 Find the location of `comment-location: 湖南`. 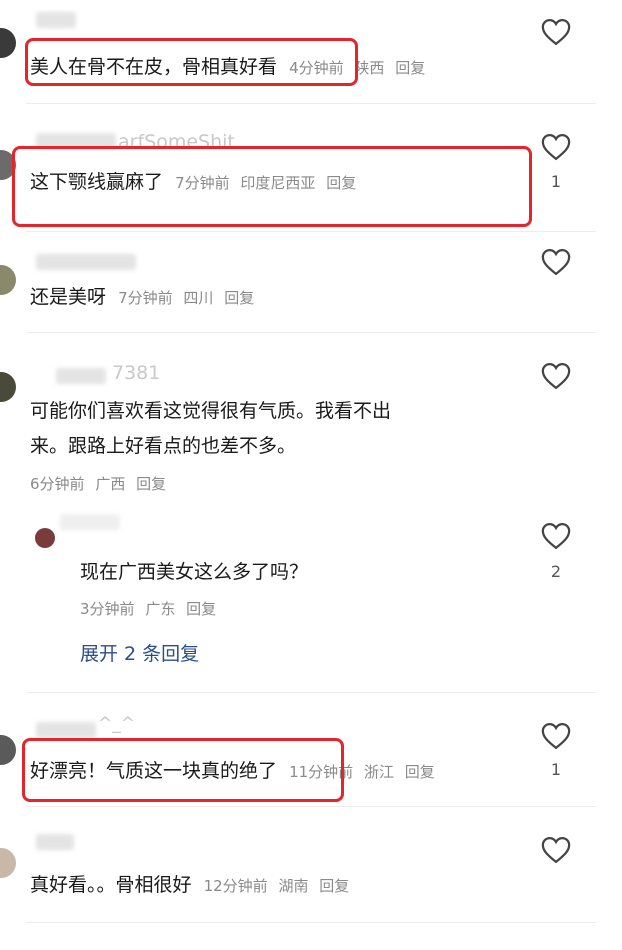

comment-location: 湖南 is located at coordinates (293, 886).